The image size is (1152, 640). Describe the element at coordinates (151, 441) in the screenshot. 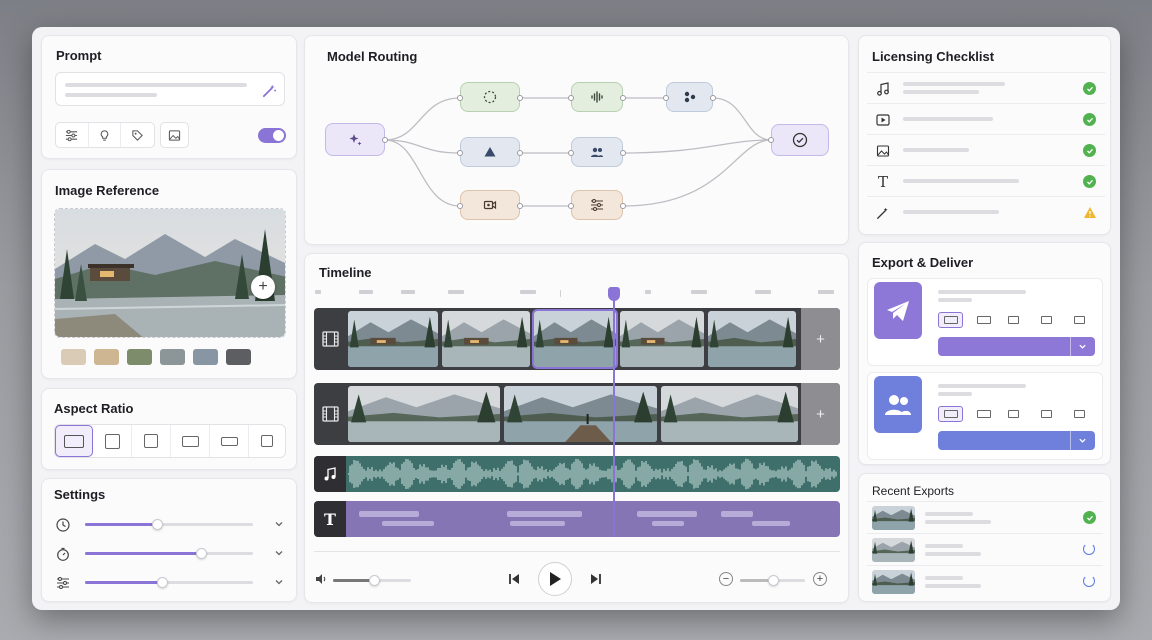

I see `ratio-square-alt-option` at that location.